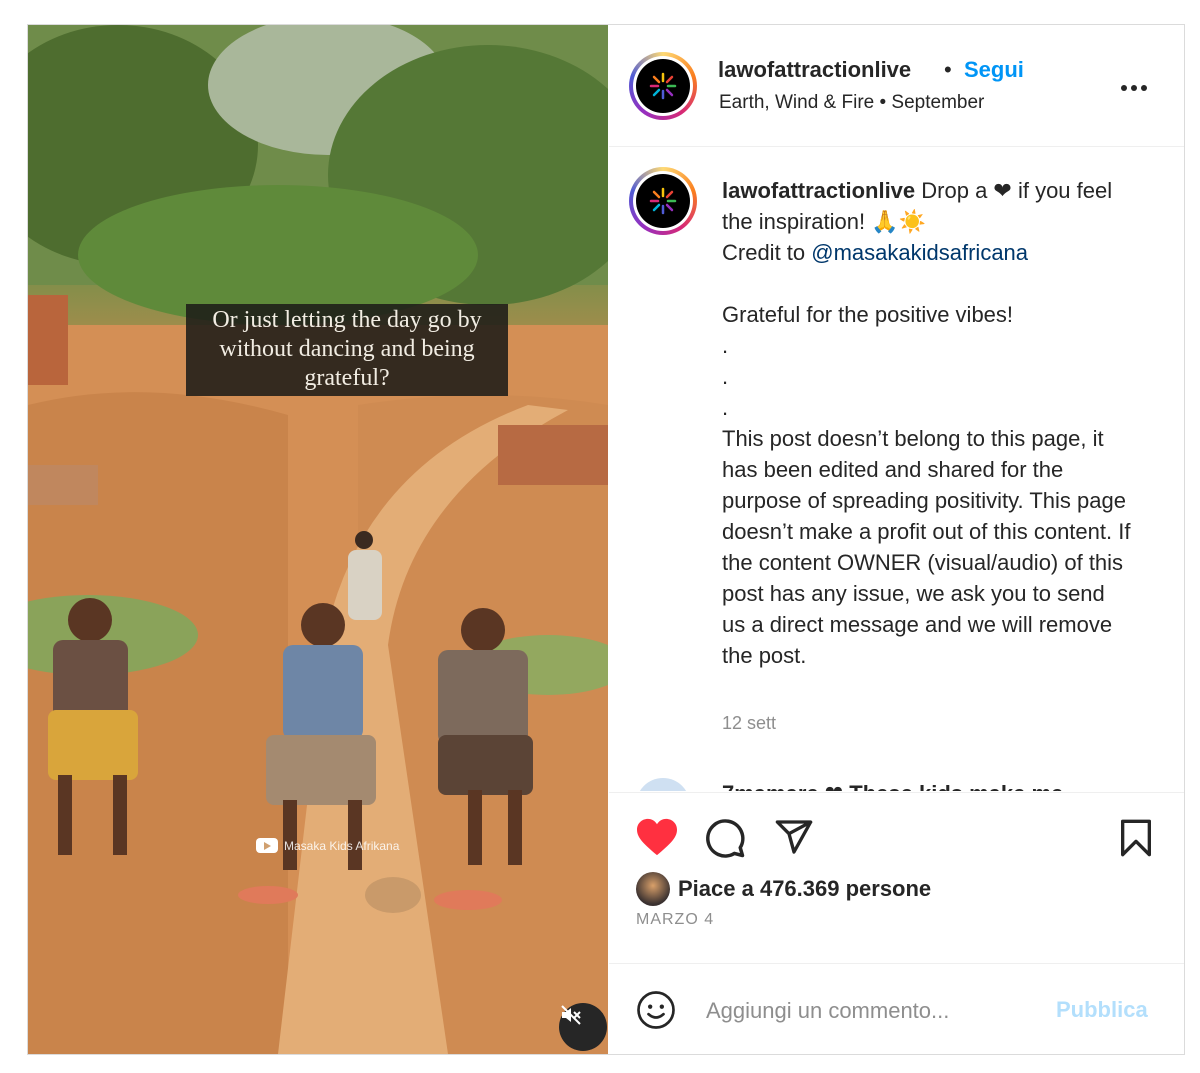  I want to click on caption-avatar, so click(663, 201).